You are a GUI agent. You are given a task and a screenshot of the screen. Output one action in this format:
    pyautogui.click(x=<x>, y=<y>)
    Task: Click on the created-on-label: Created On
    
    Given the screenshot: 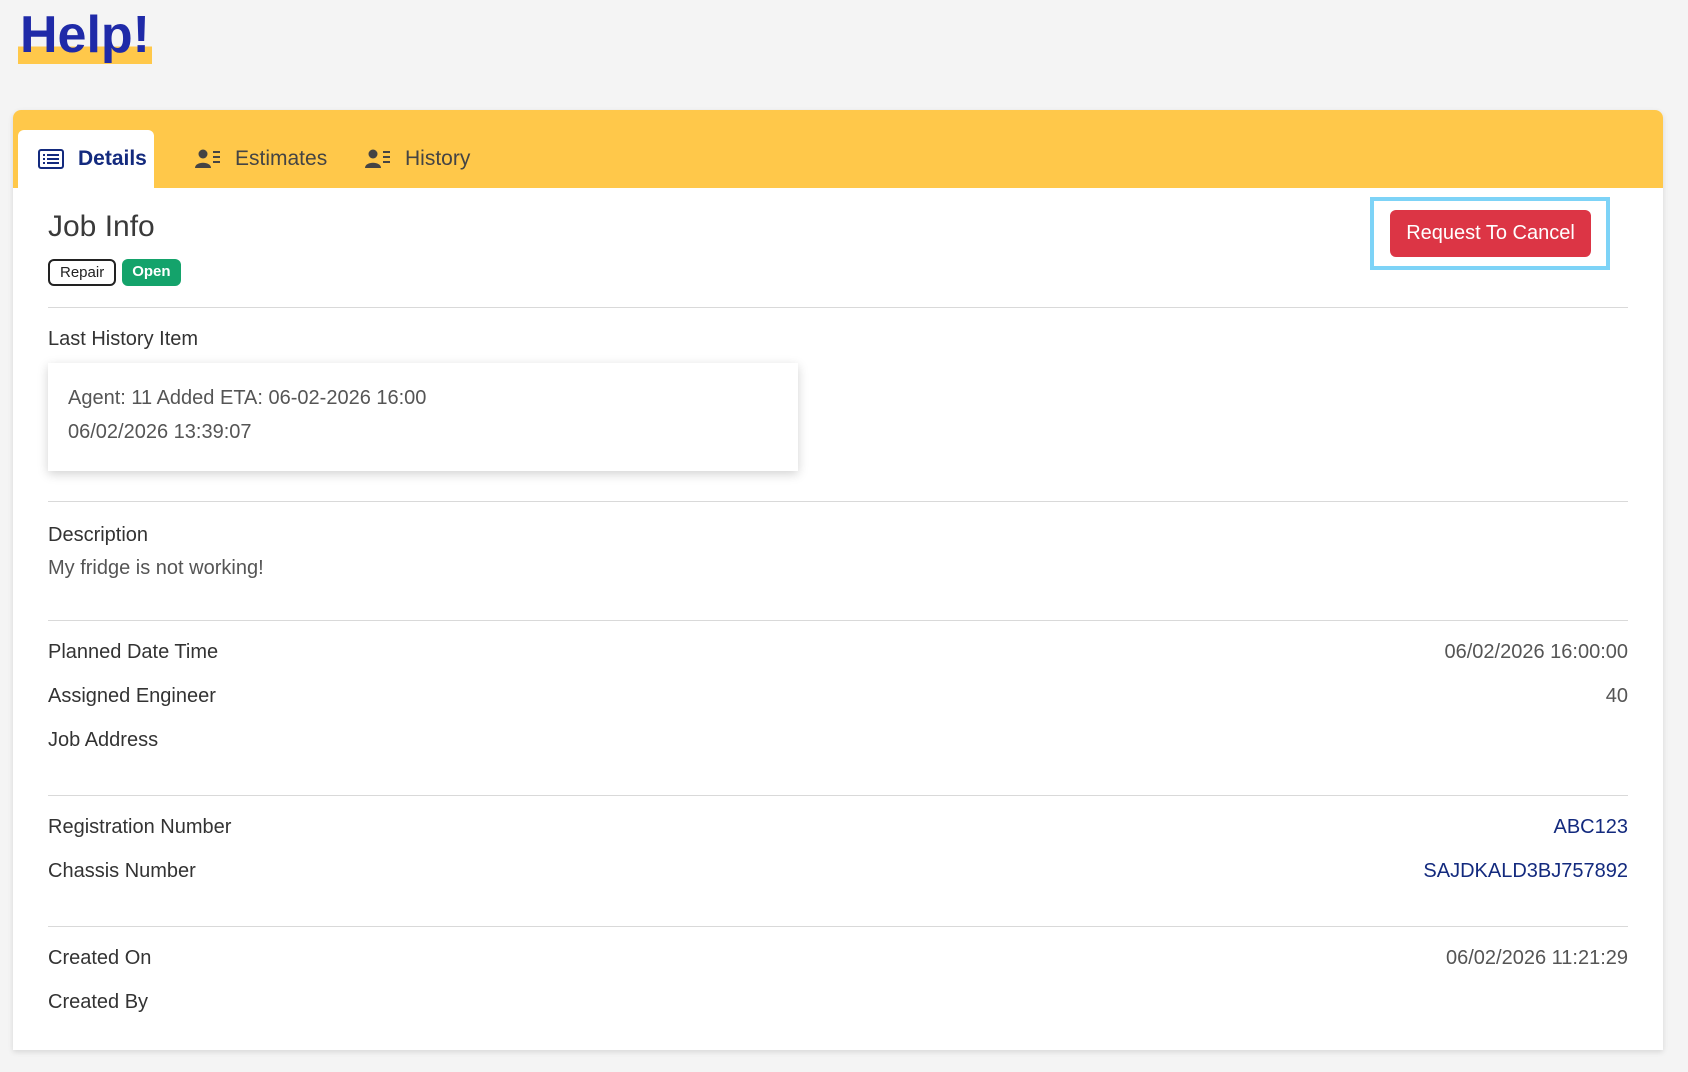 What is the action you would take?
    pyautogui.click(x=100, y=958)
    